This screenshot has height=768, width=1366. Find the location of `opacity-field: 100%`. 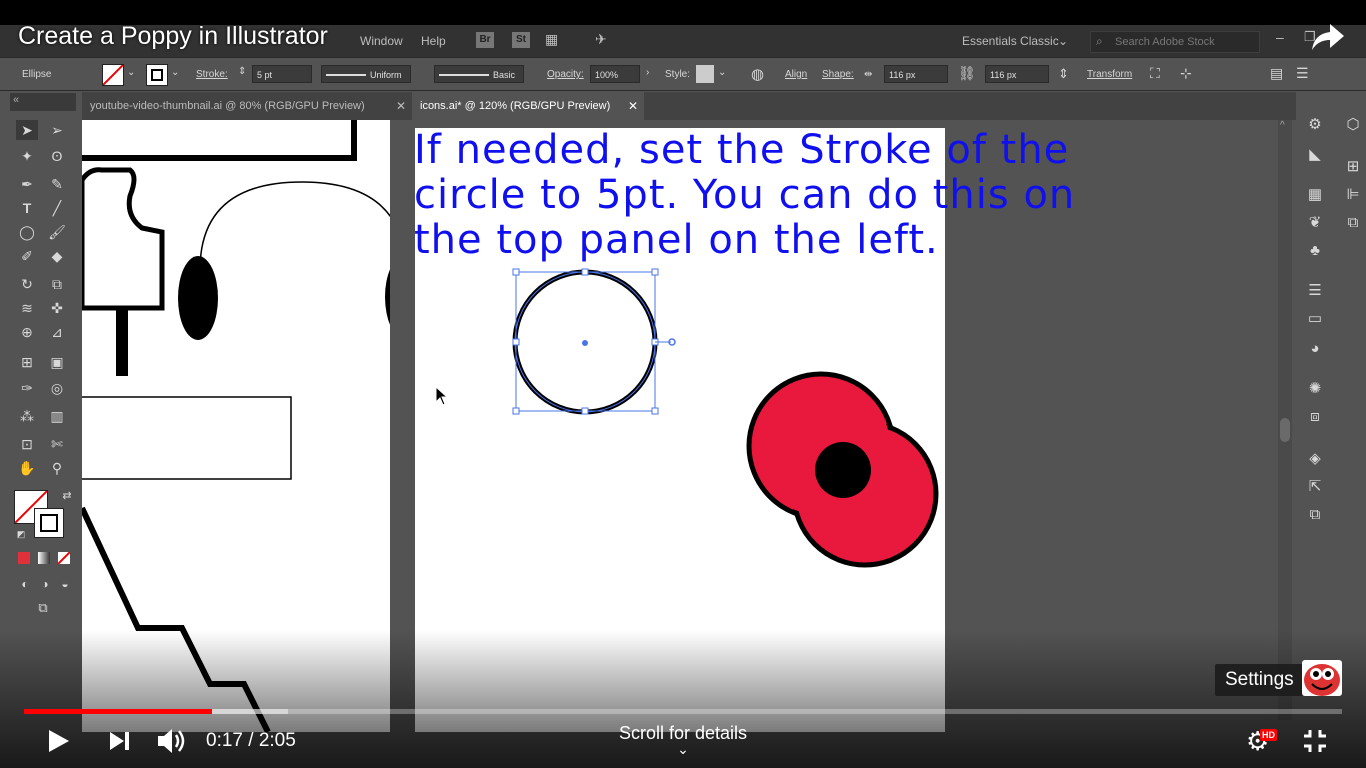

opacity-field: 100% is located at coordinates (615, 74).